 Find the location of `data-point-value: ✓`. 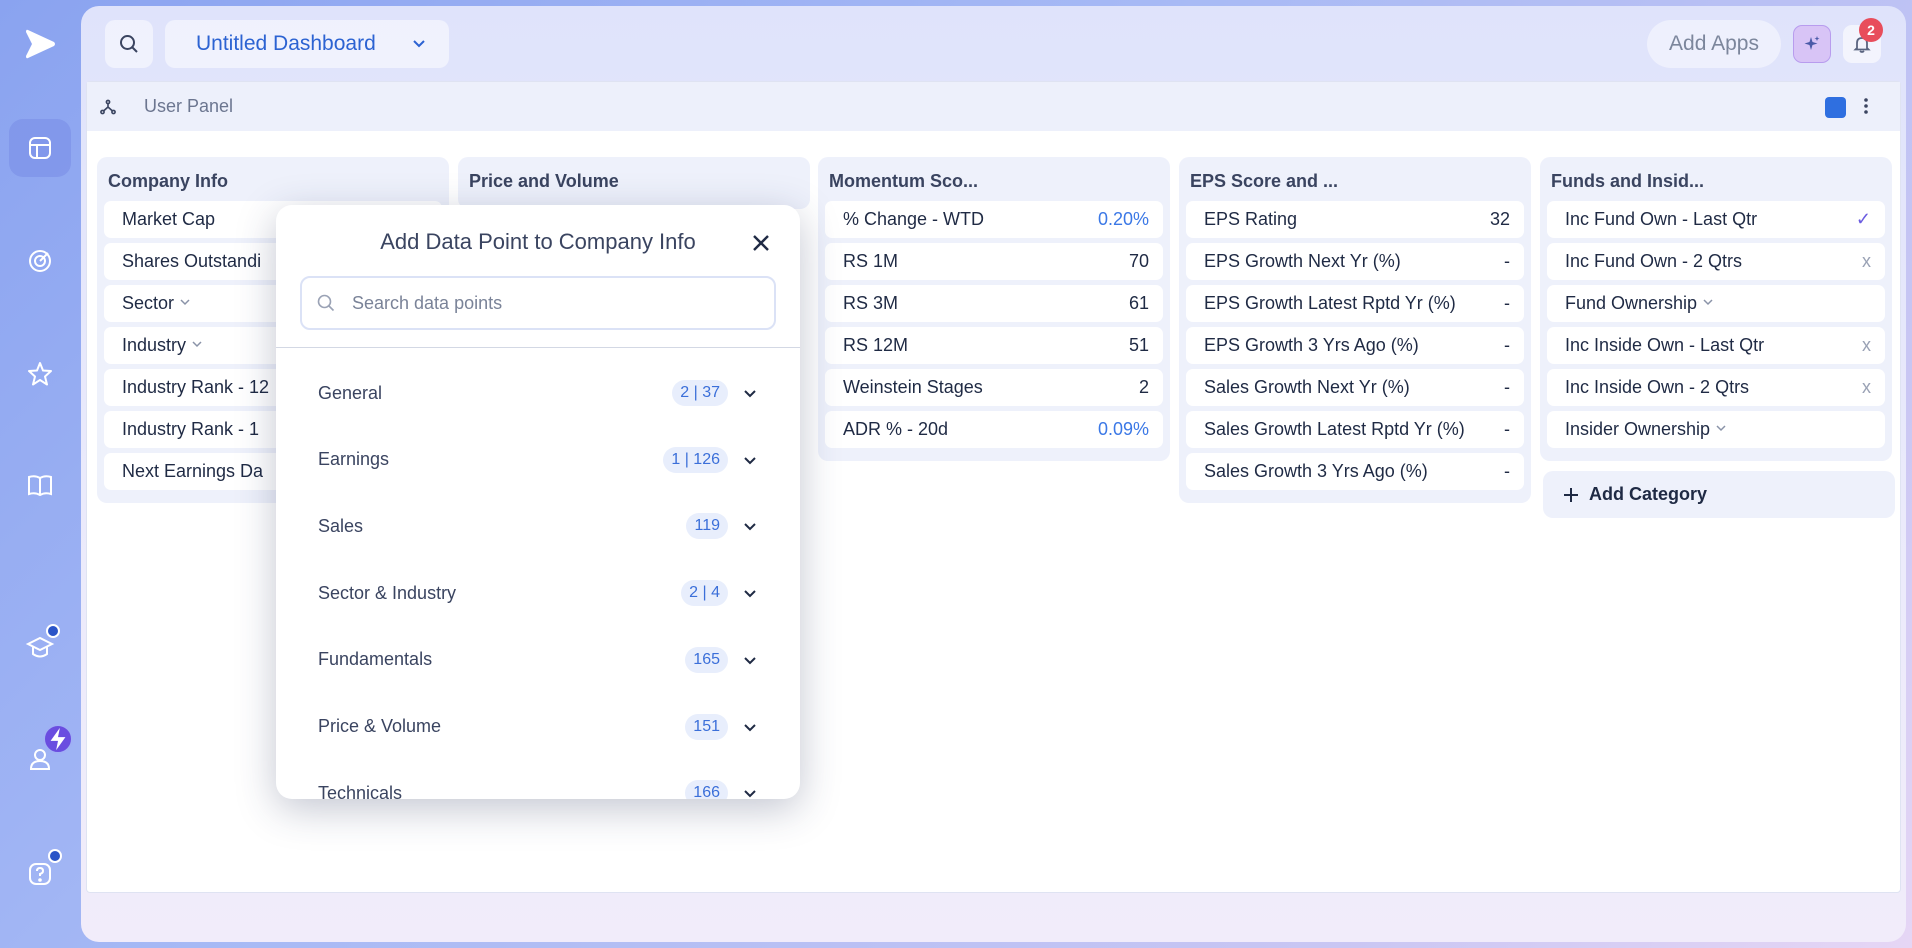

data-point-value: ✓ is located at coordinates (1863, 219).